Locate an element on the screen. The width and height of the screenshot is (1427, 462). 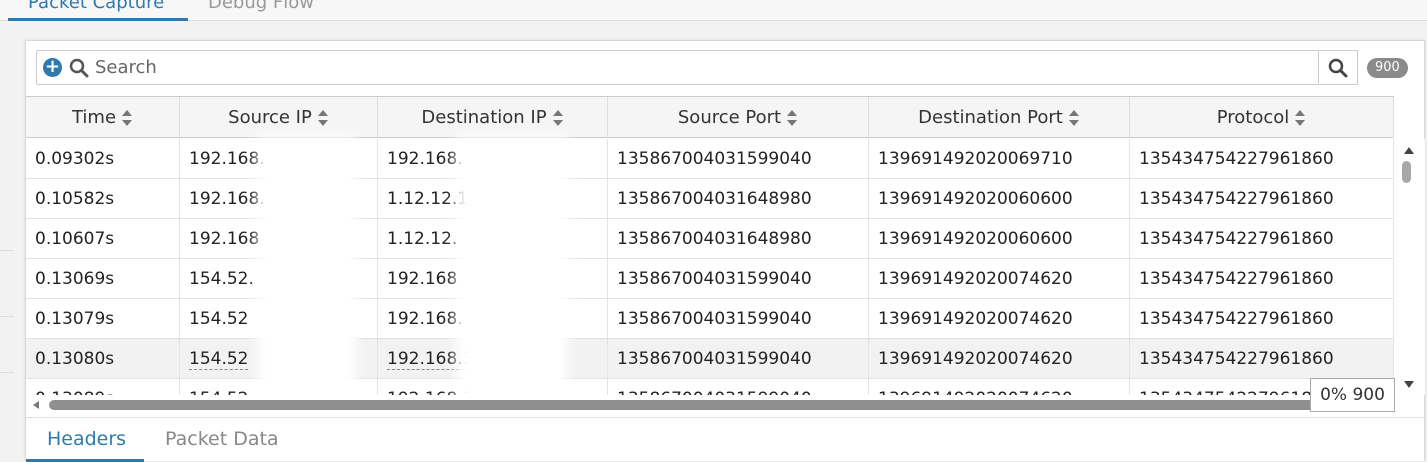
cell-time: 0.13069s is located at coordinates (103, 279).